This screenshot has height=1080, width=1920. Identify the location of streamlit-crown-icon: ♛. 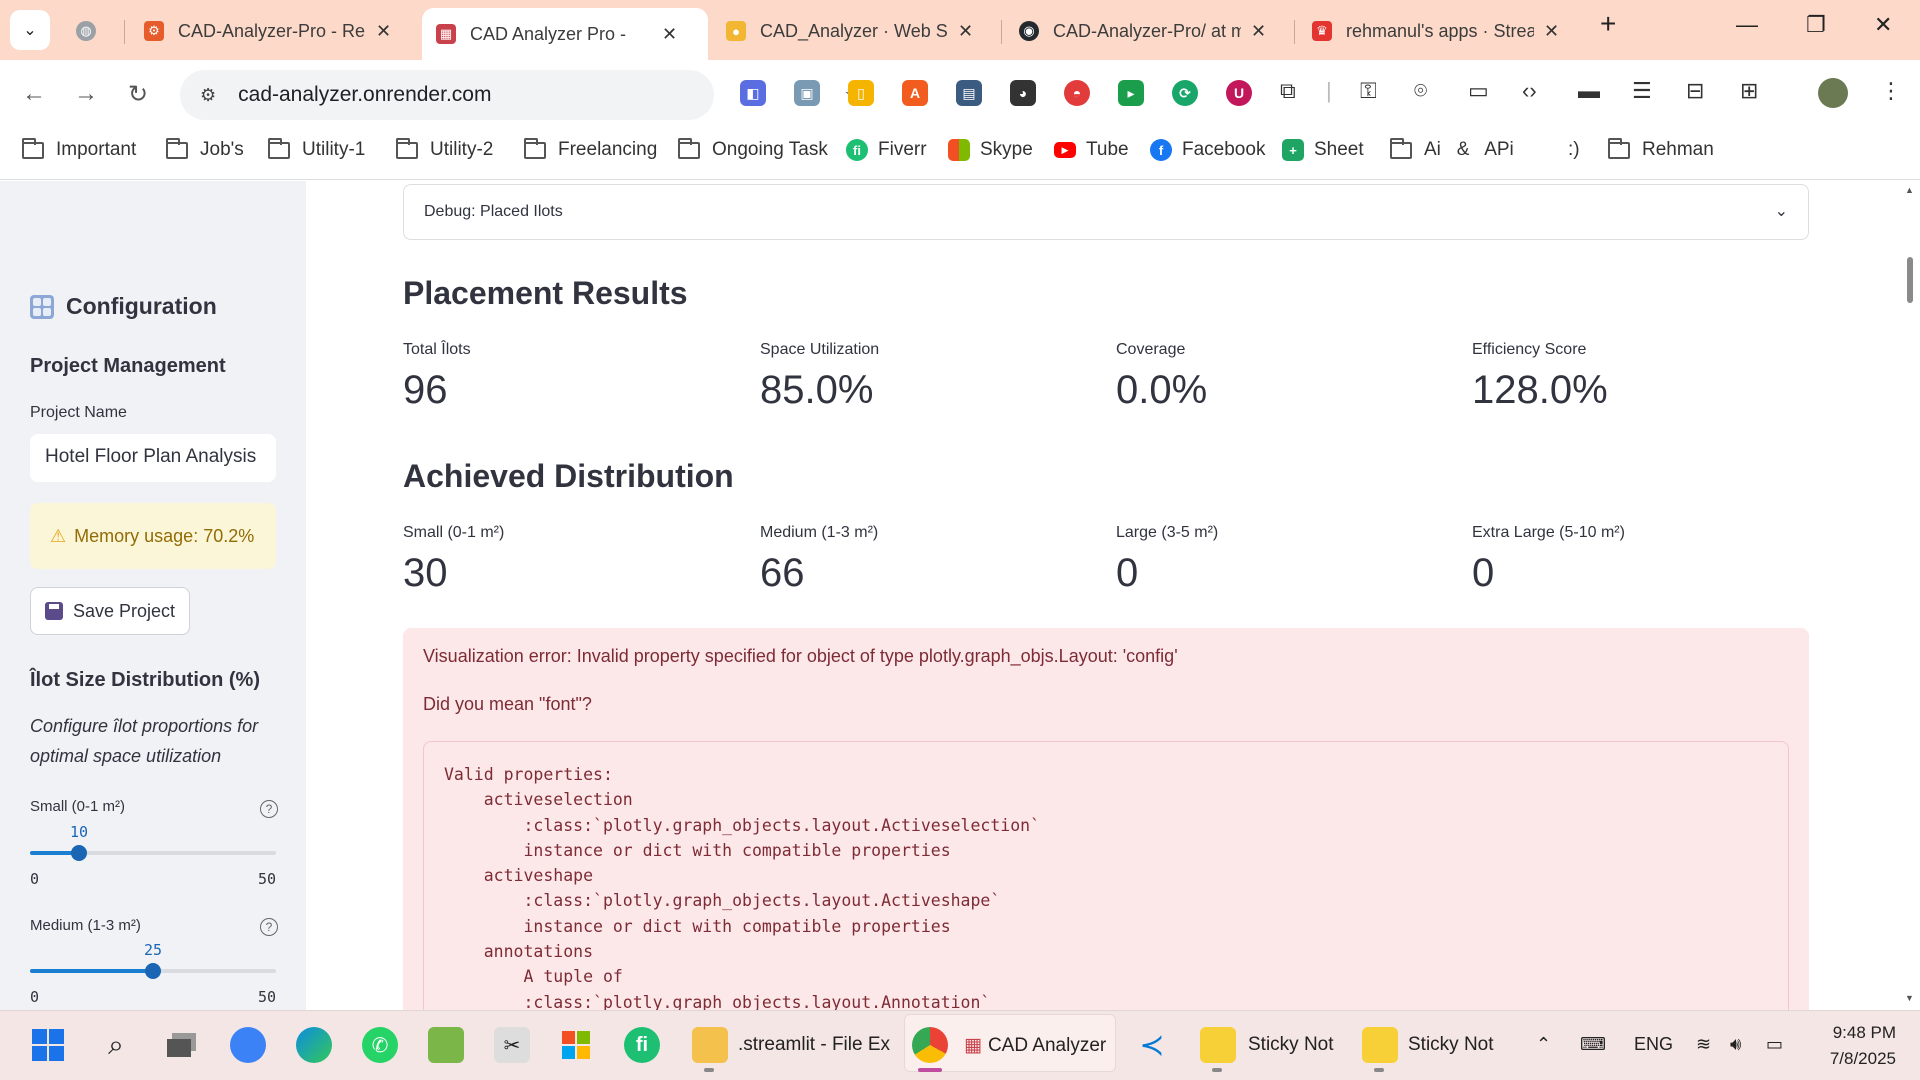
(1322, 31).